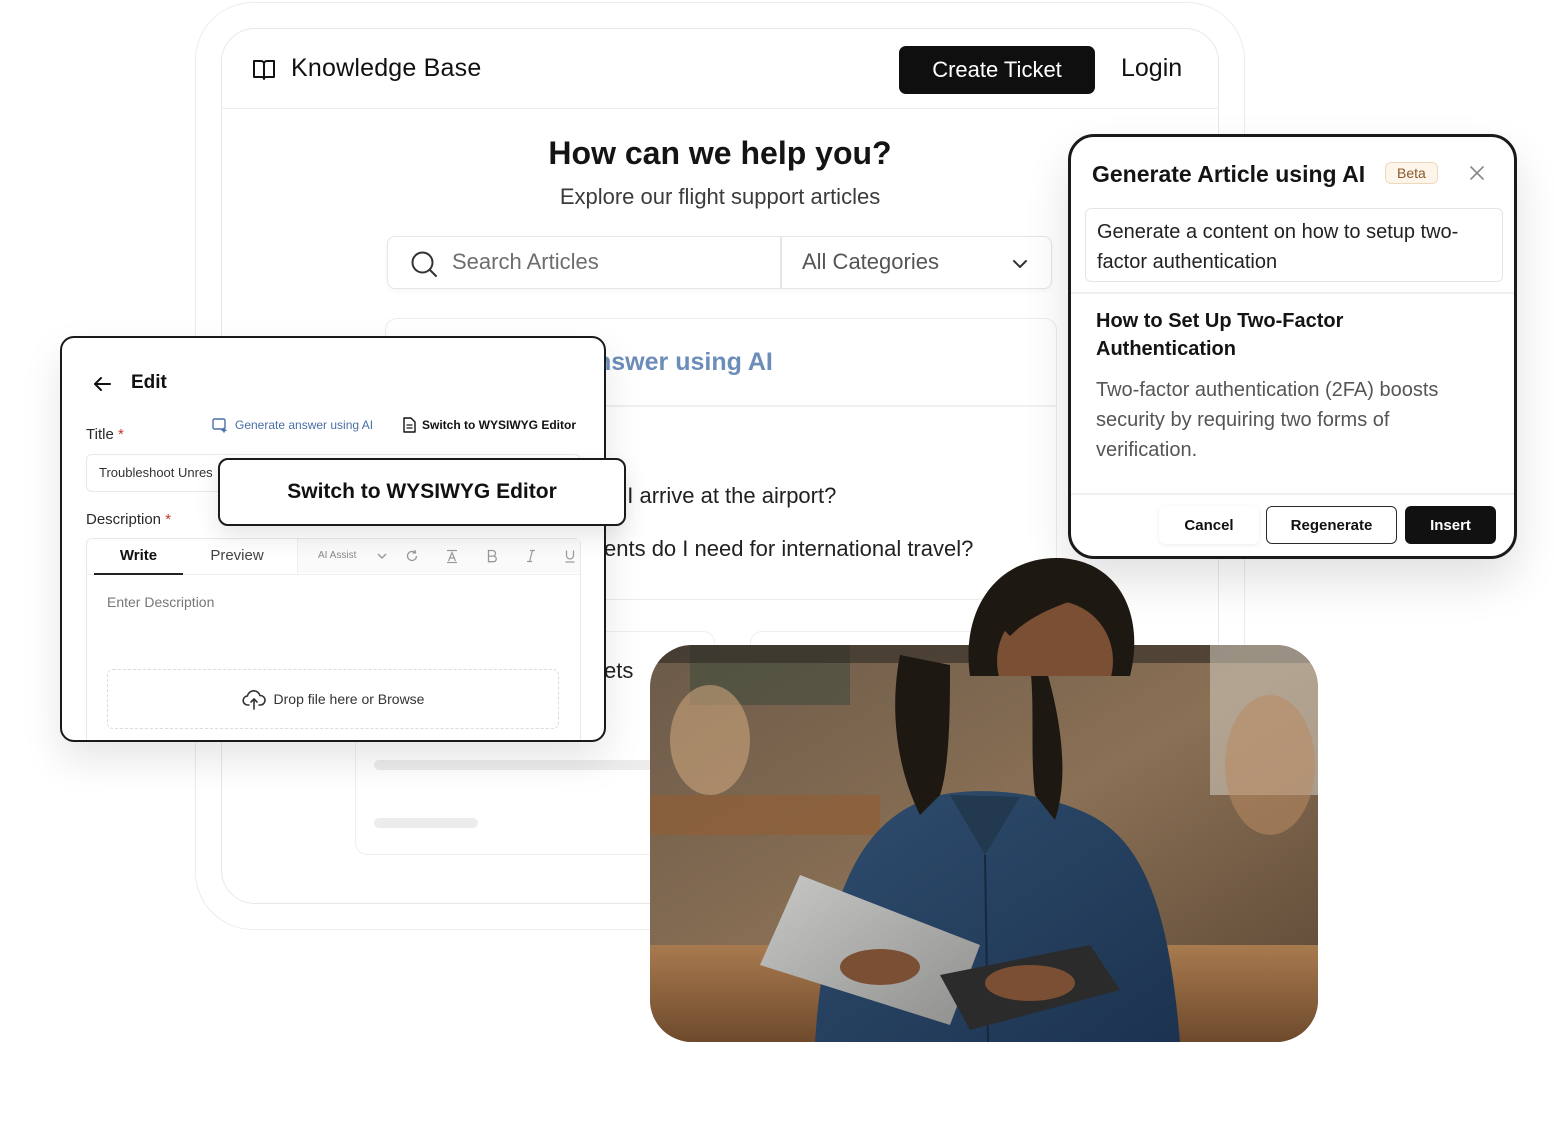 The width and height of the screenshot is (1554, 1124). I want to click on create-ticket-button: Create Ticket, so click(997, 70).